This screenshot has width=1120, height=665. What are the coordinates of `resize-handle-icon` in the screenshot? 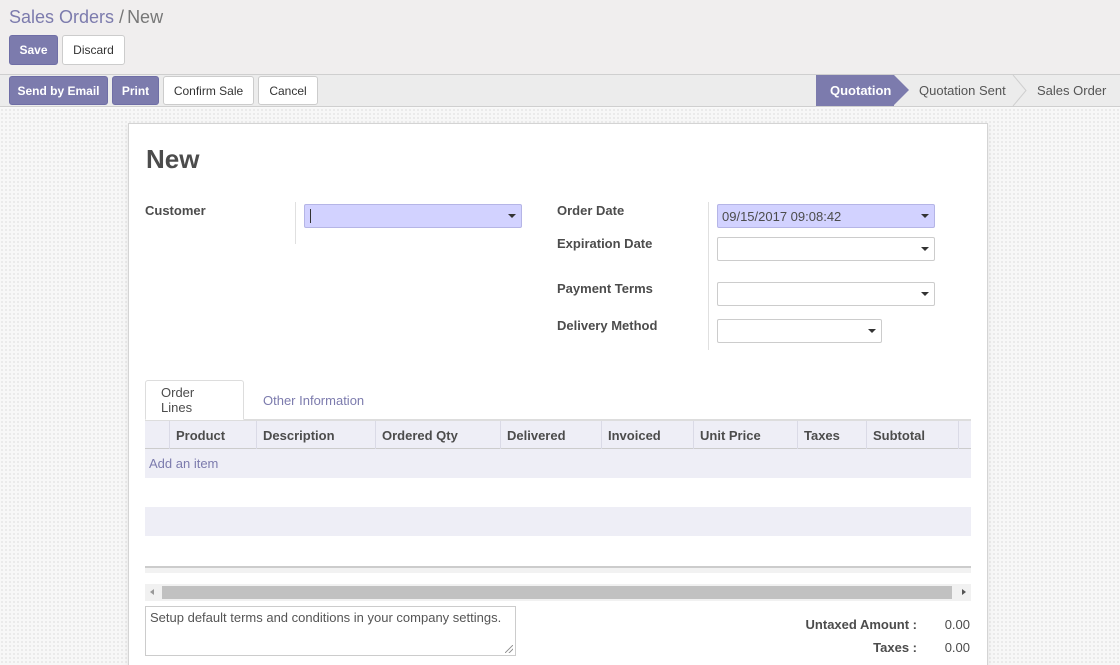 It's located at (509, 649).